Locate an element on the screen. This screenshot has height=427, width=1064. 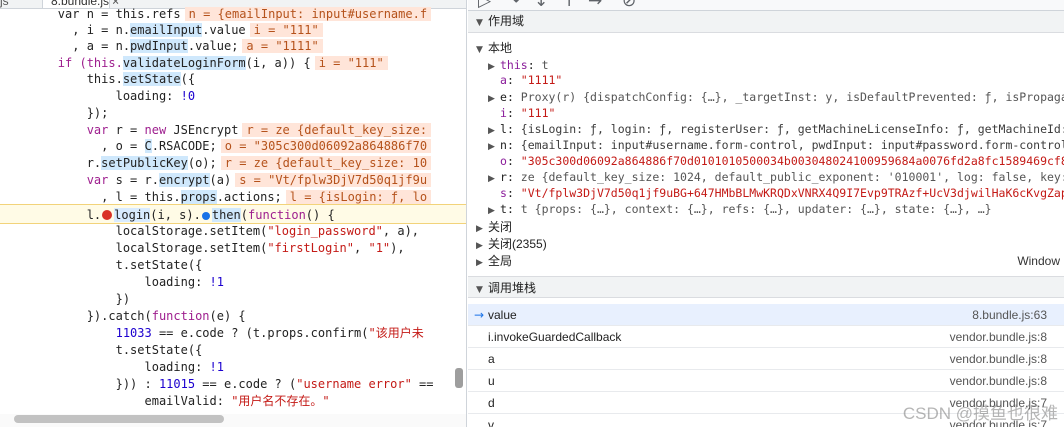
inline-value: l = {isLogin: ƒ, lo is located at coordinates (358, 197).